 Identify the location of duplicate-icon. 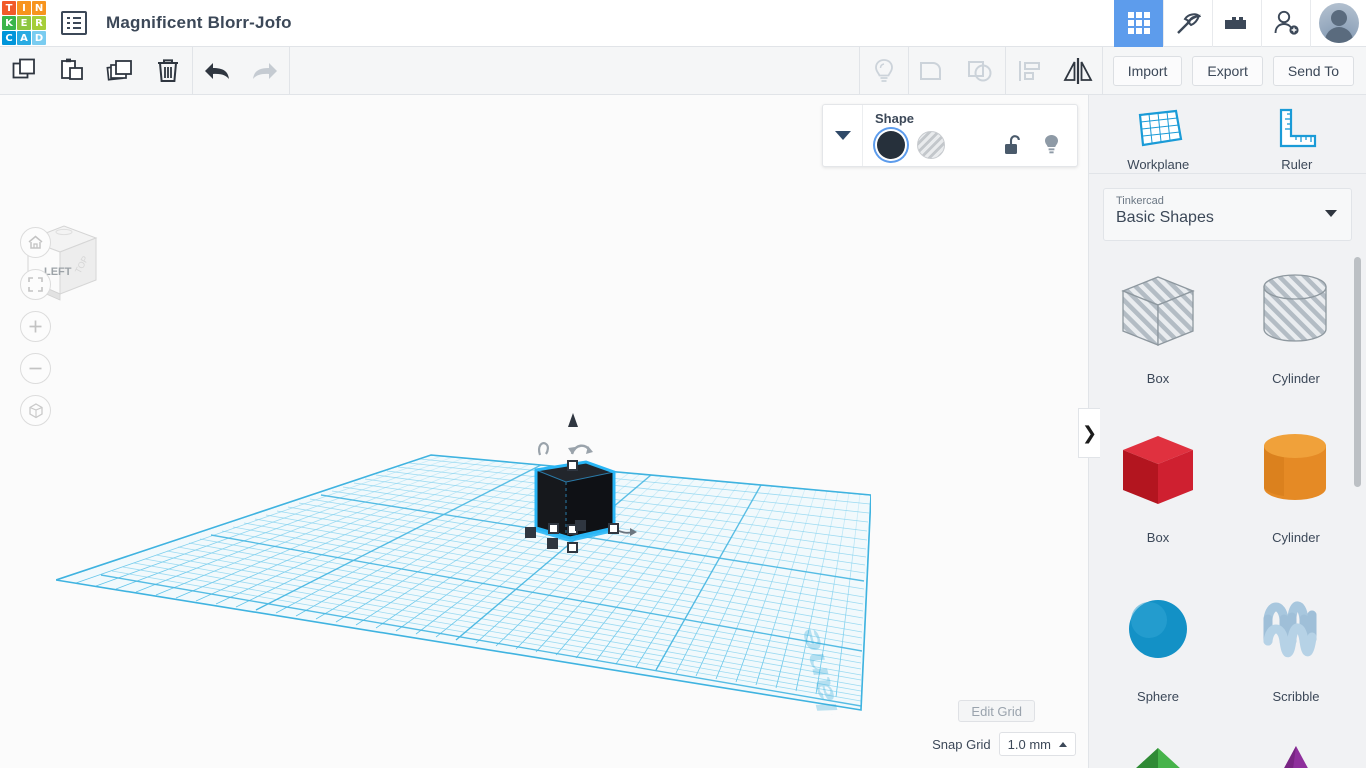
(119, 70).